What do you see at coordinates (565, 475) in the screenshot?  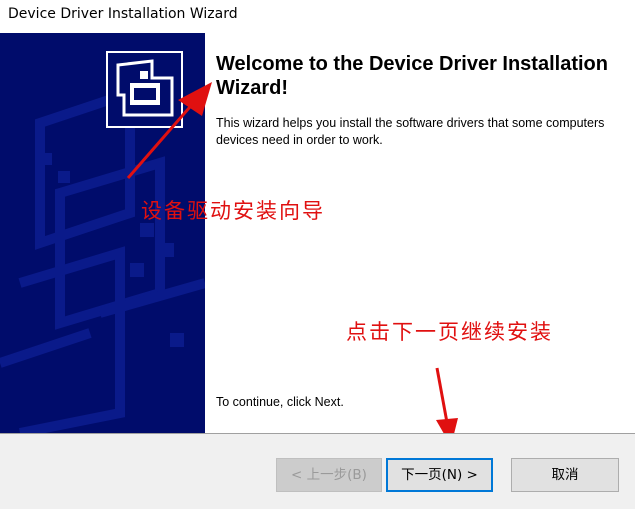 I see `cancel-button: 取消` at bounding box center [565, 475].